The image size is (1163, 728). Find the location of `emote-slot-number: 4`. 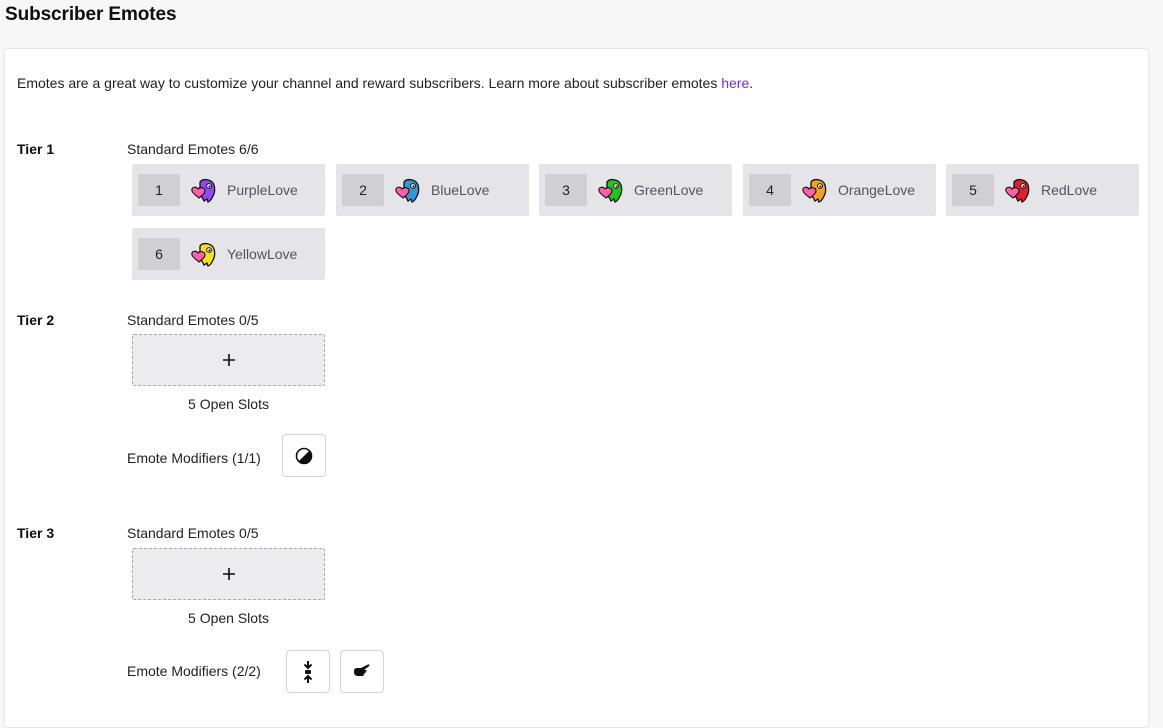

emote-slot-number: 4 is located at coordinates (770, 190).